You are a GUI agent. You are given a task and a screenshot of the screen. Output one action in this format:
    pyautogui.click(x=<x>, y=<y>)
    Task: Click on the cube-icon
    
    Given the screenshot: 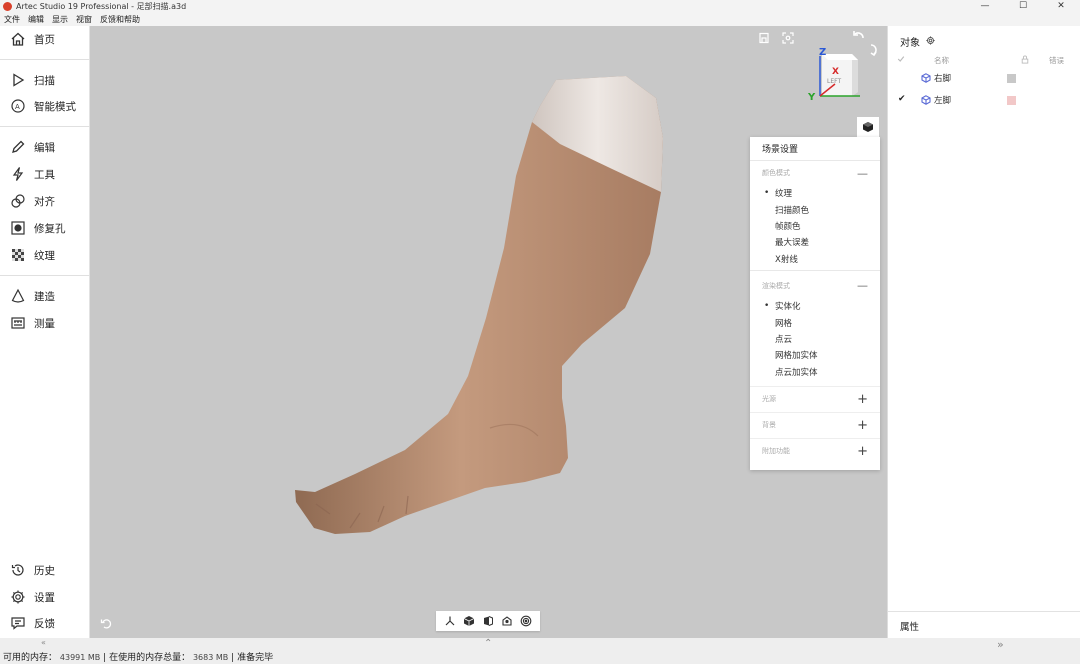 What is the action you would take?
    pyautogui.click(x=868, y=127)
    